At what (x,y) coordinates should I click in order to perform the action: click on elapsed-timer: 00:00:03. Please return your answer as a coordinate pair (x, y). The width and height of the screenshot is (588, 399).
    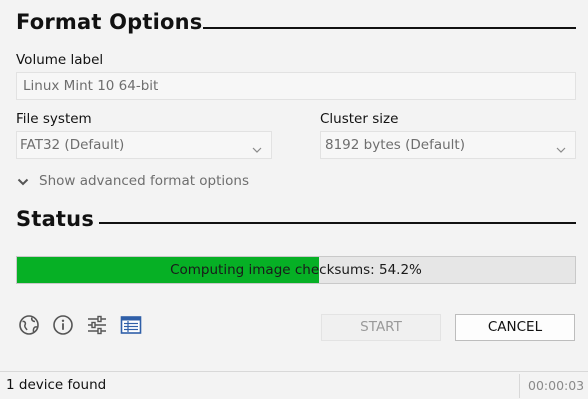
    Looking at the image, I should click on (556, 385).